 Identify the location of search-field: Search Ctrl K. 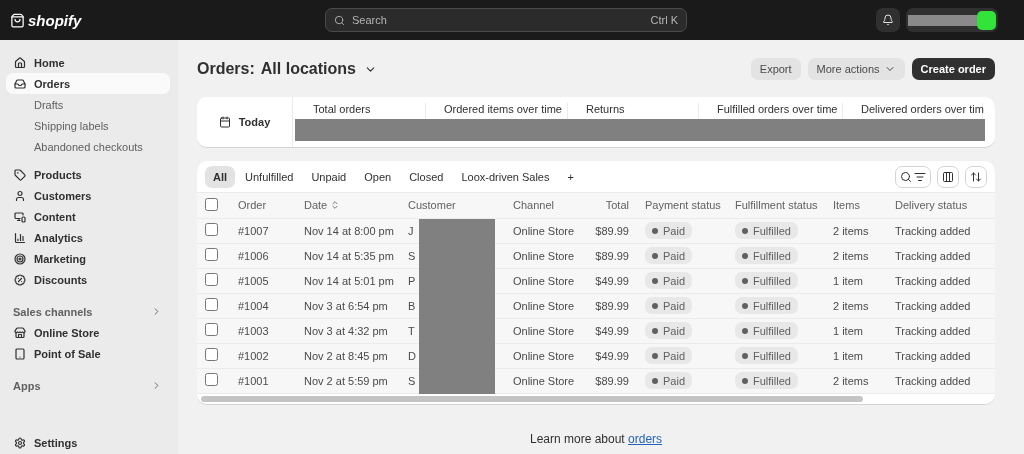
(506, 20).